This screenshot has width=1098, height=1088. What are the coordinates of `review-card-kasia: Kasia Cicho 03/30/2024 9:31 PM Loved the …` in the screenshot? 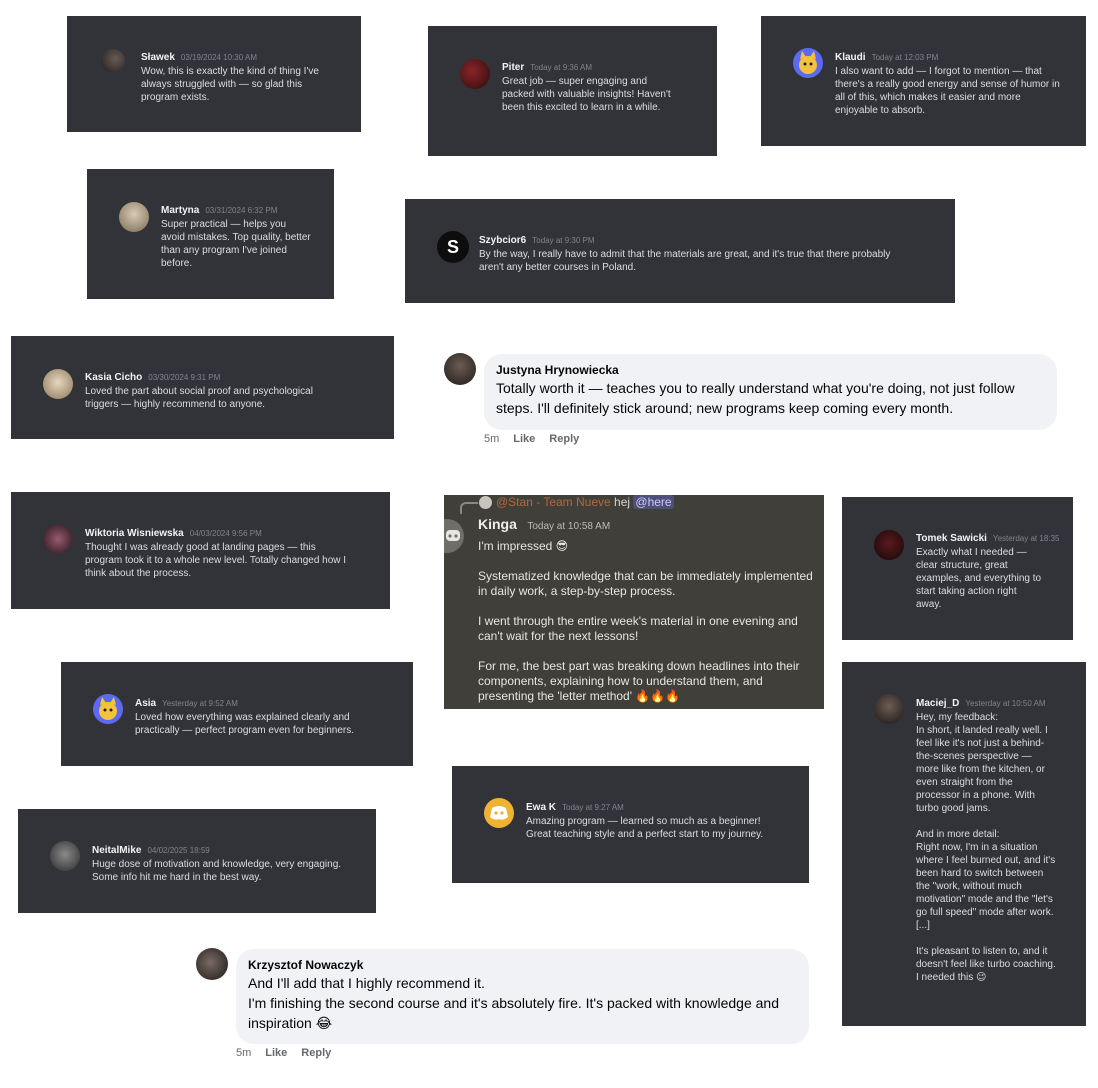 It's located at (202, 387).